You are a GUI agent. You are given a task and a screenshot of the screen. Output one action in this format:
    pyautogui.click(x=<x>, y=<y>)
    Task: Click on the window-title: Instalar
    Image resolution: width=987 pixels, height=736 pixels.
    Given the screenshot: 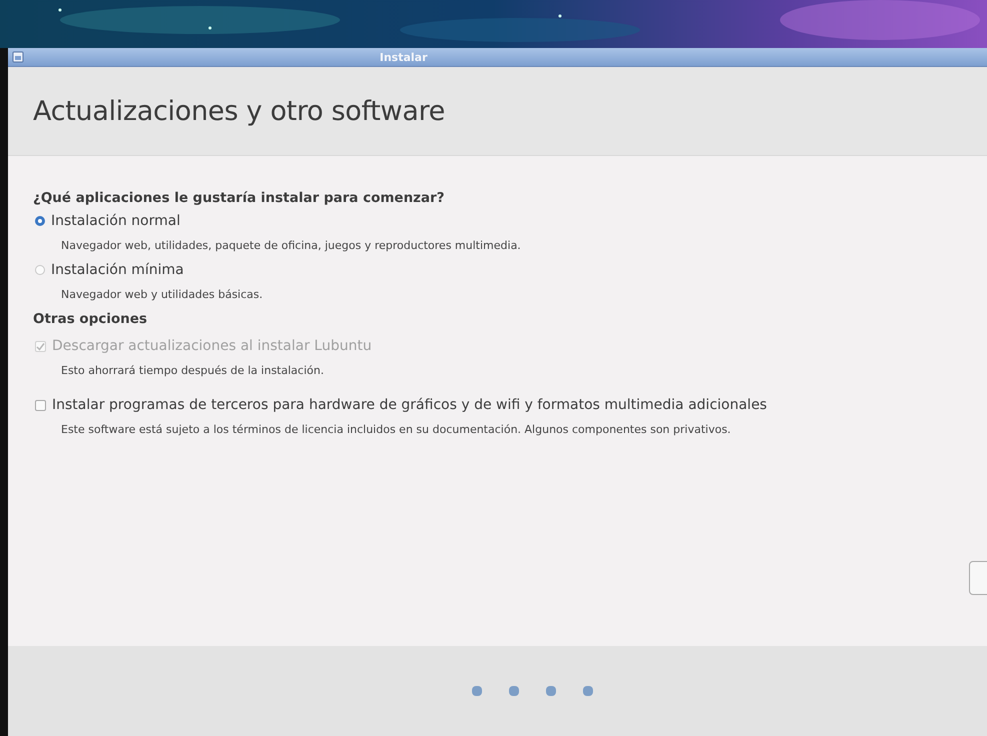 What is the action you would take?
    pyautogui.click(x=404, y=57)
    